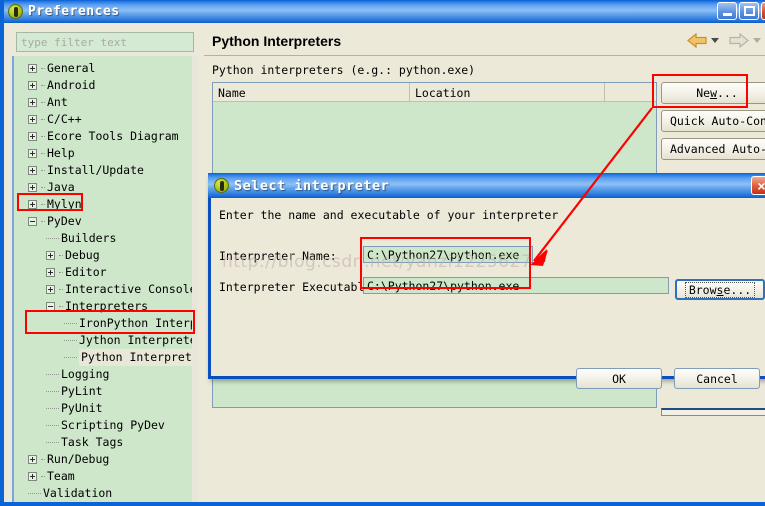 Image resolution: width=765 pixels, height=506 pixels. Describe the element at coordinates (763, 11) in the screenshot. I see `close-button` at that location.